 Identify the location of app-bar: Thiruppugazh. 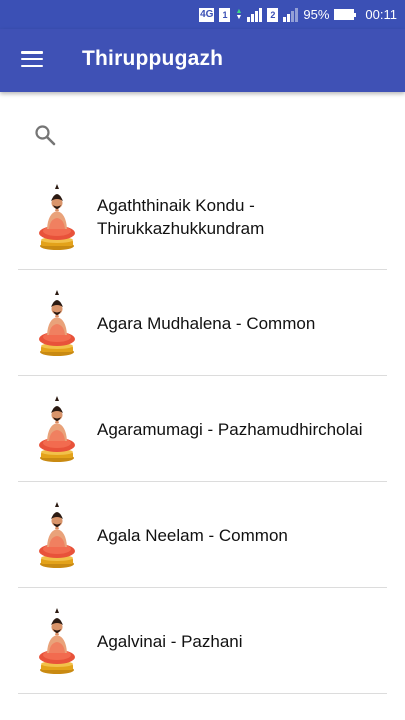
(202, 60).